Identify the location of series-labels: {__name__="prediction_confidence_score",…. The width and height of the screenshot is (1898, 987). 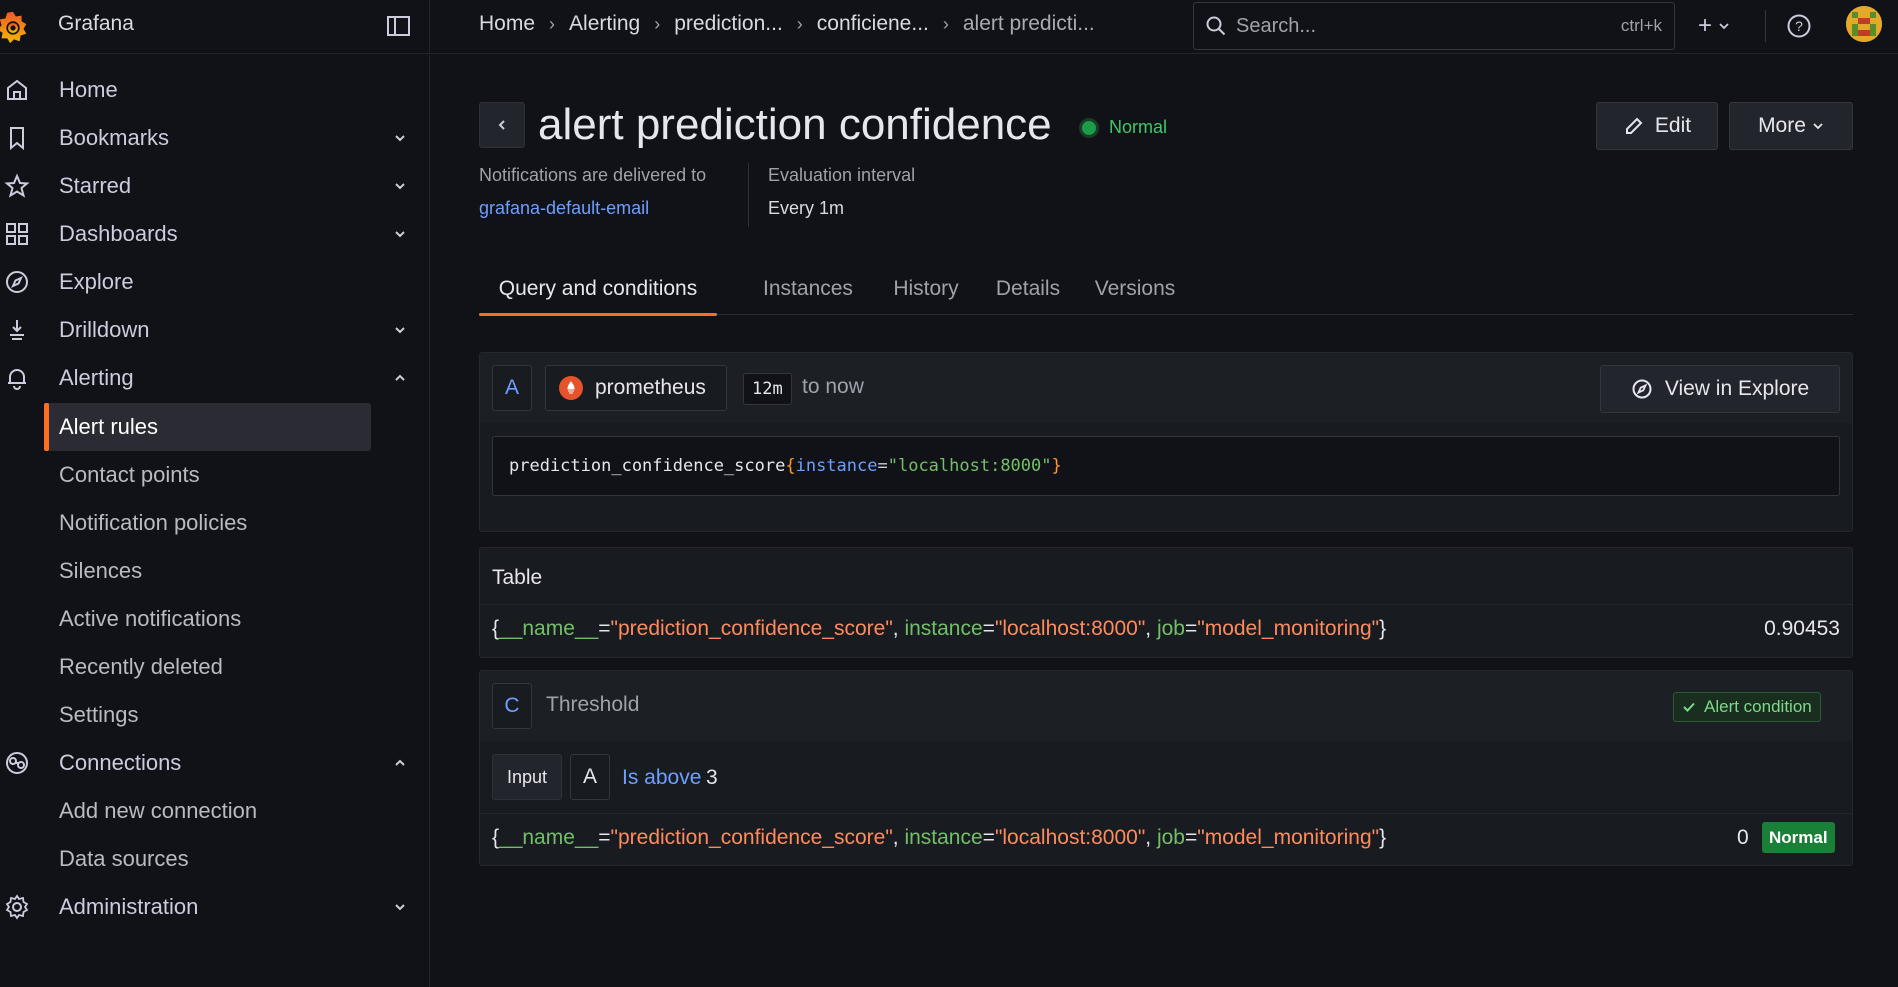
(939, 628).